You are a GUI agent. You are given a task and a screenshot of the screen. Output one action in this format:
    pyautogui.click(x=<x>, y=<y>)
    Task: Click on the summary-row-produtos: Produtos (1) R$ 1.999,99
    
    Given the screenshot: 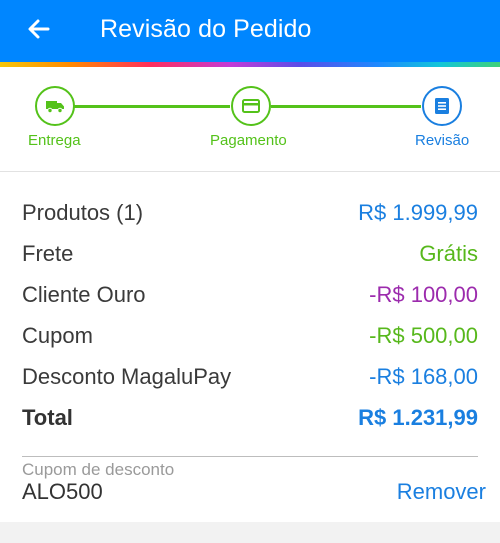 What is the action you would take?
    pyautogui.click(x=250, y=213)
    